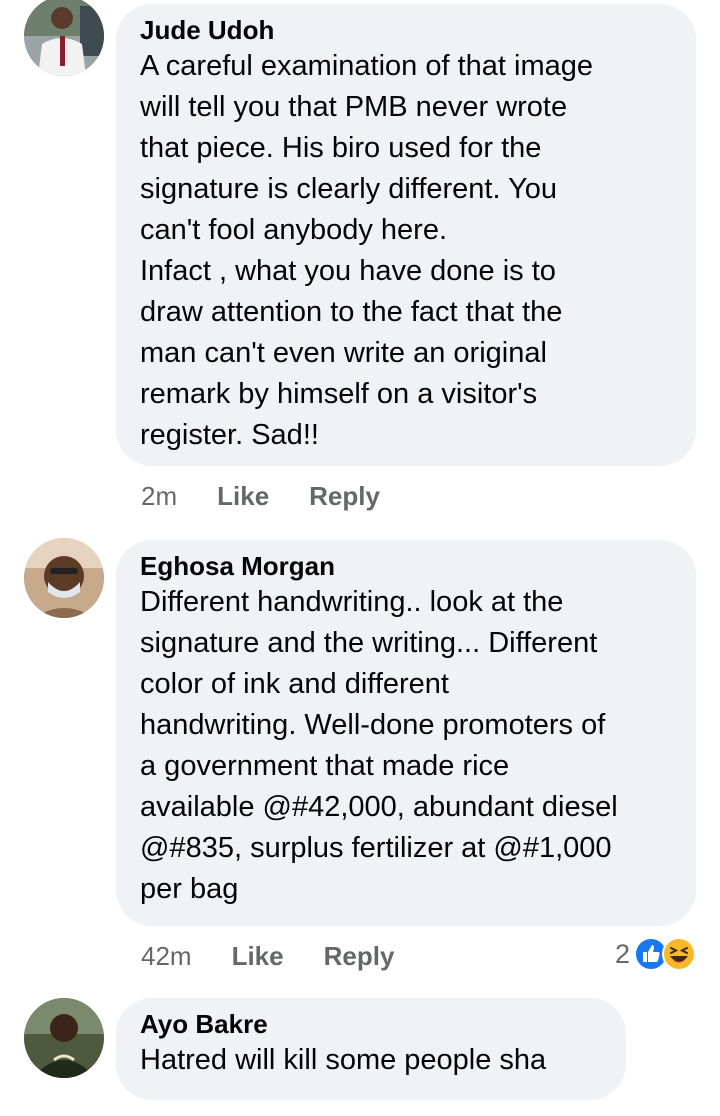  What do you see at coordinates (287, 956) in the screenshot?
I see `comment-actions: 42m Like Reply` at bounding box center [287, 956].